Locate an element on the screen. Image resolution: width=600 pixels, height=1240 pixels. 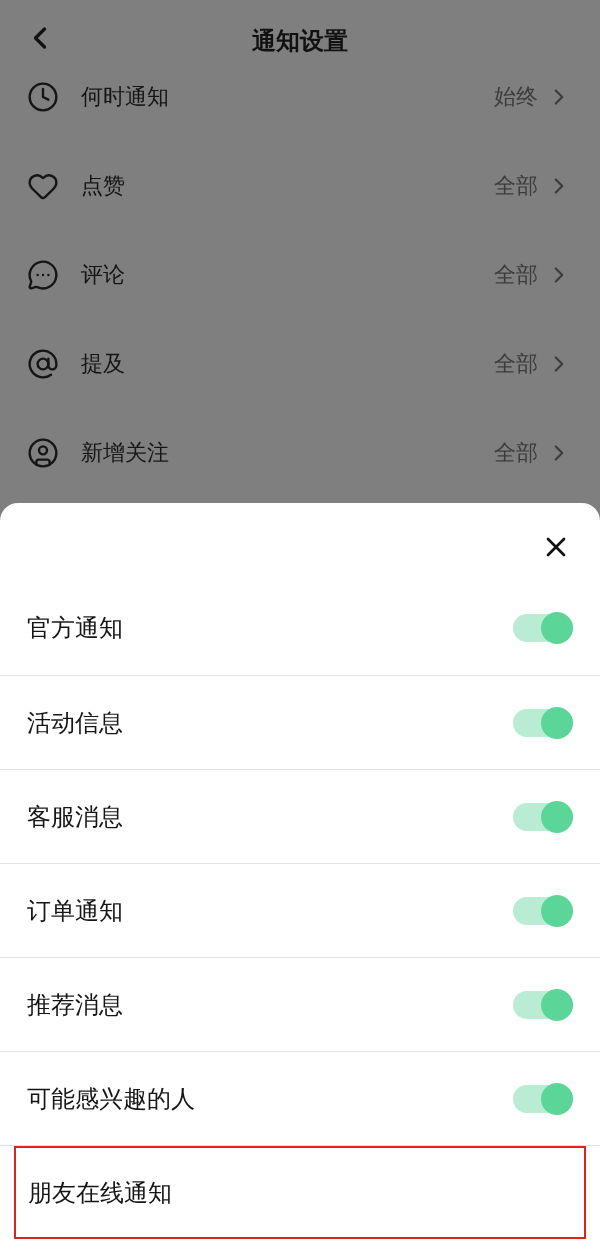
settings-row: 评论 全部 is located at coordinates (300, 274).